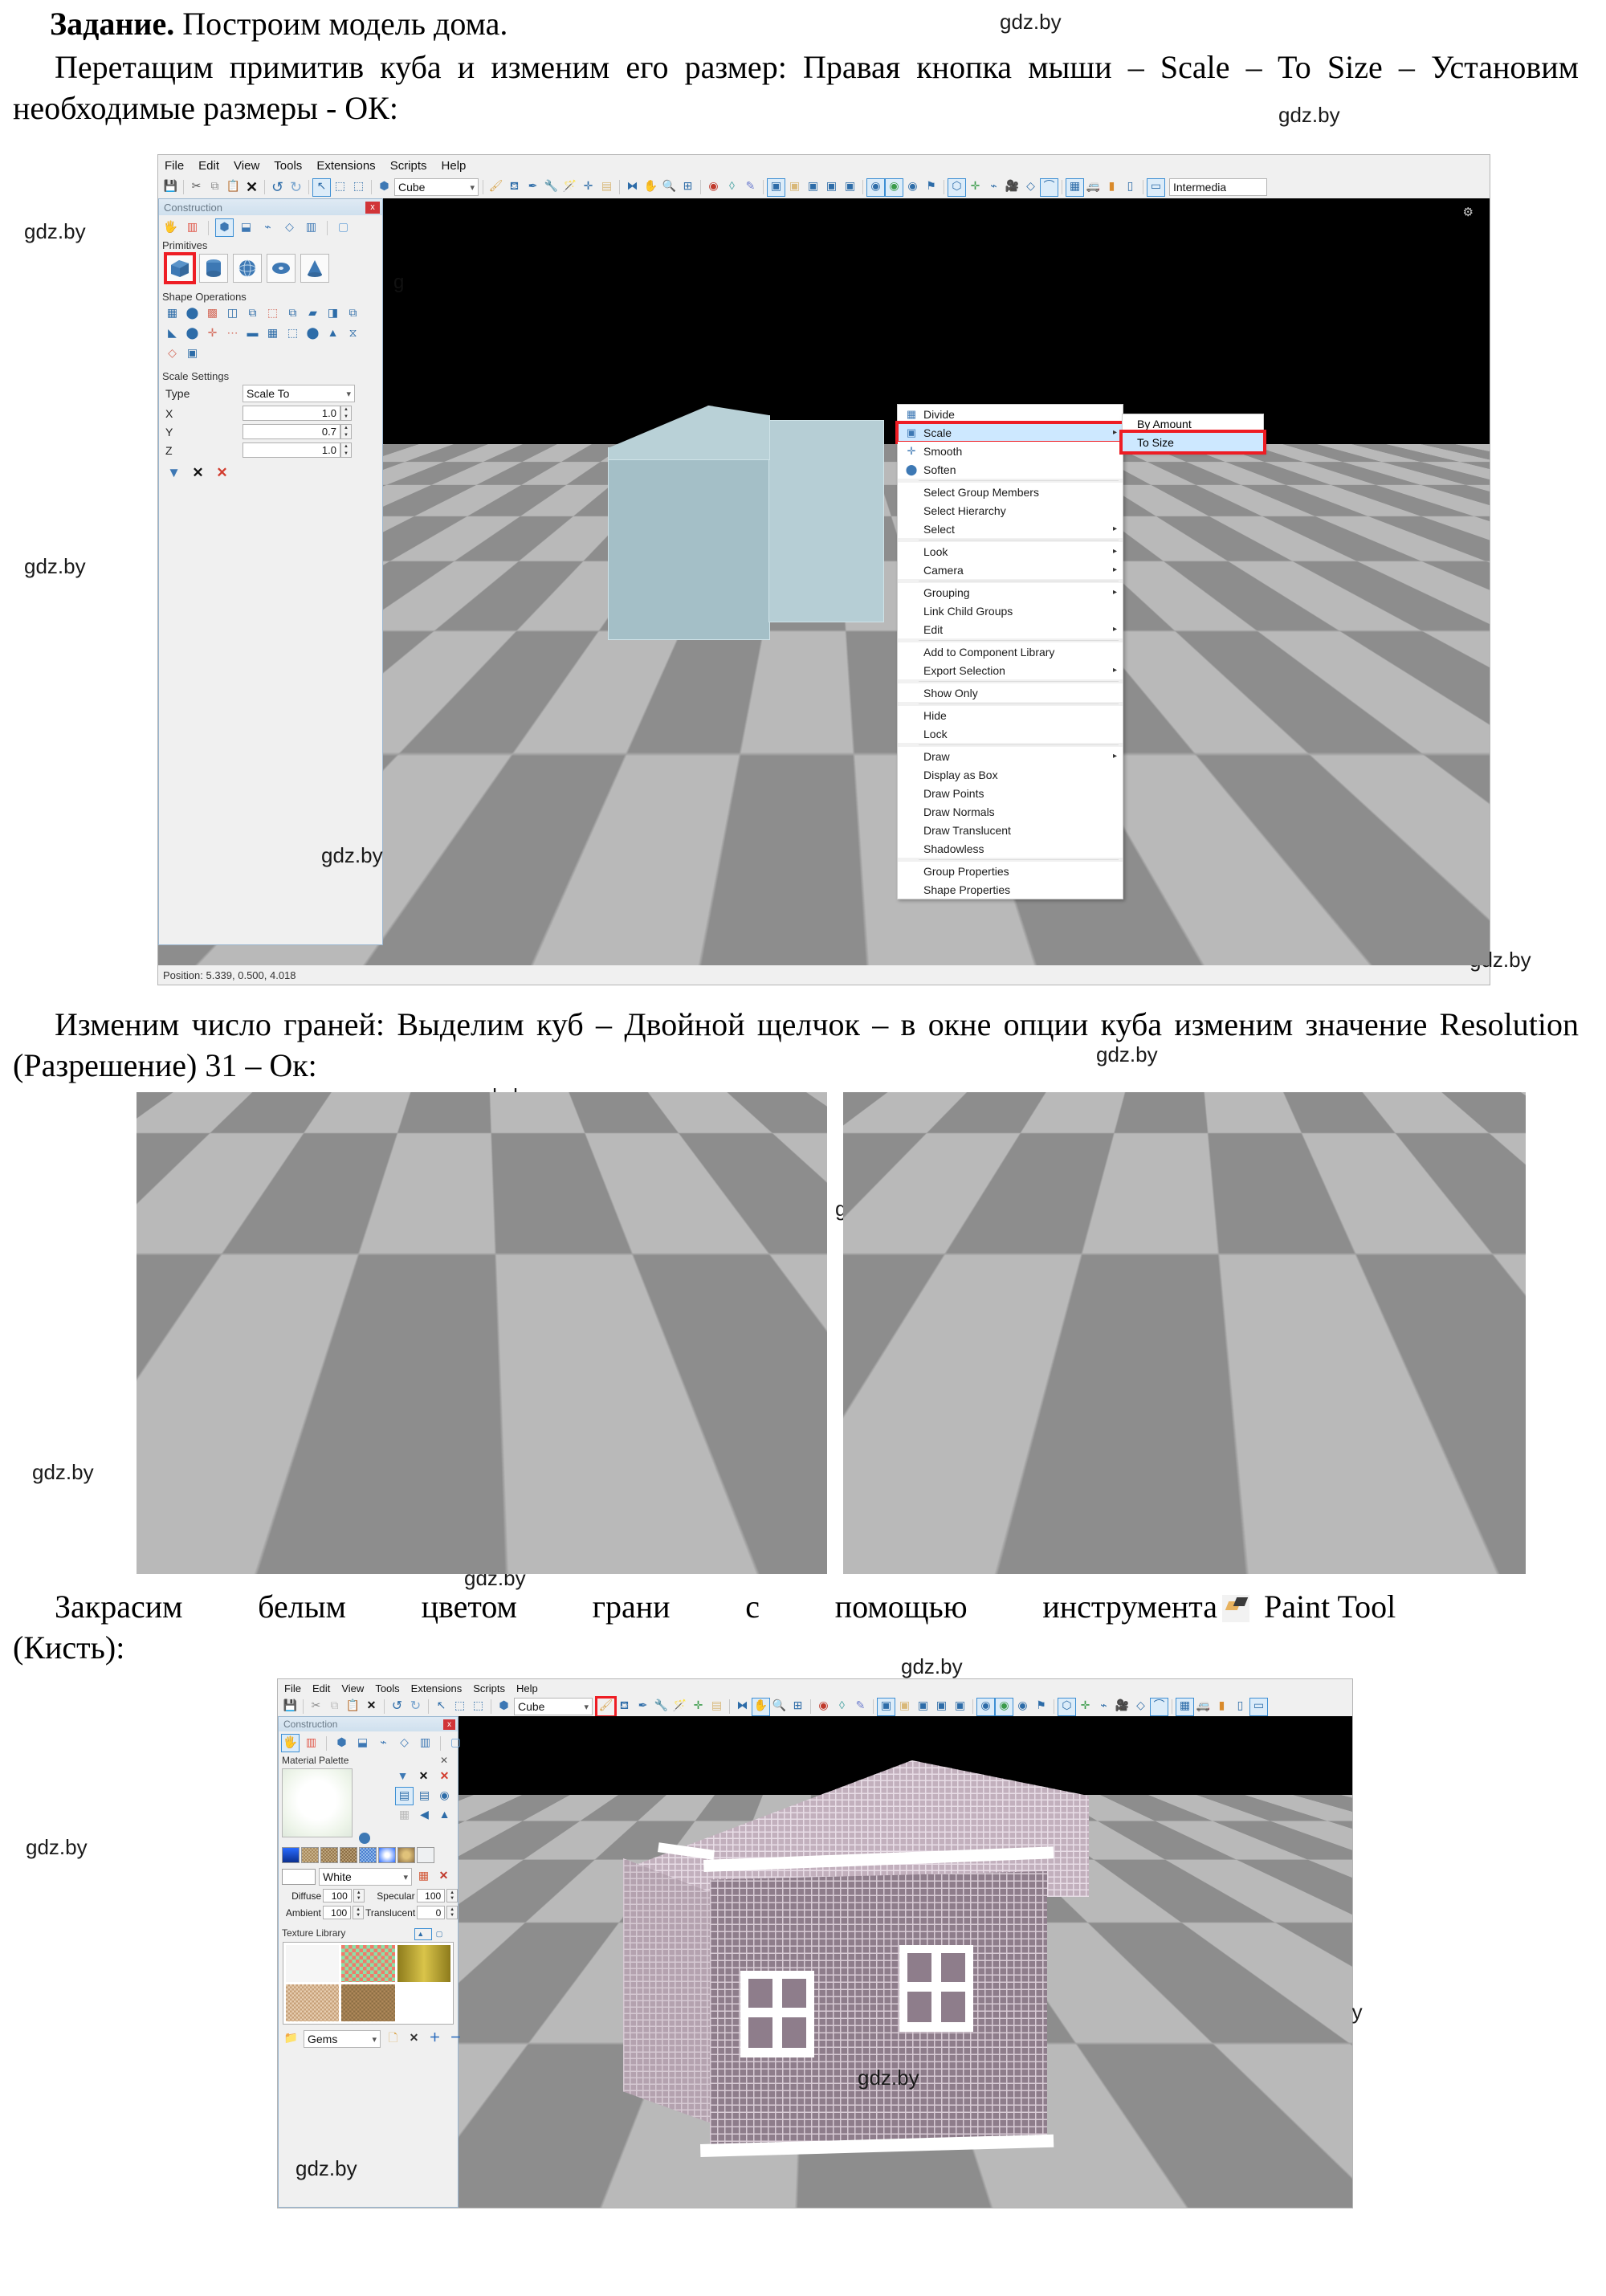  Describe the element at coordinates (824, 1707) in the screenshot. I see `eye-icon: ◉` at that location.